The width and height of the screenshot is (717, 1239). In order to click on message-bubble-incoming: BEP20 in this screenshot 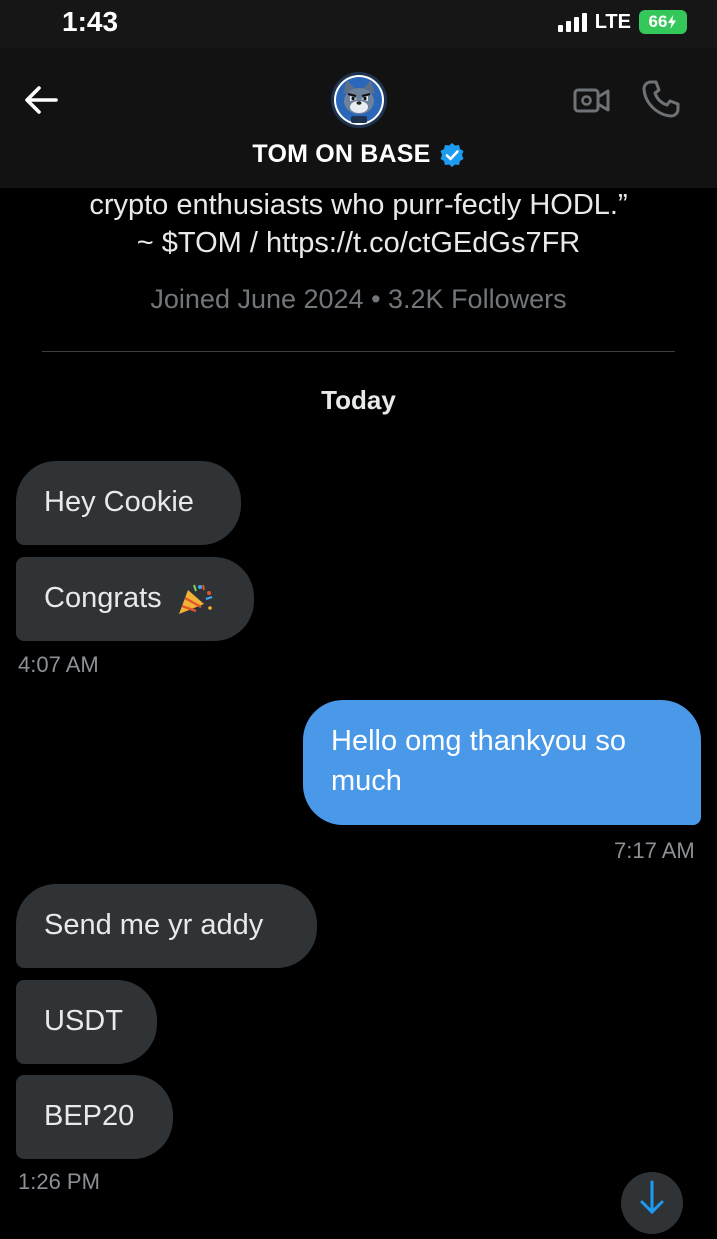, I will do `click(94, 1117)`.